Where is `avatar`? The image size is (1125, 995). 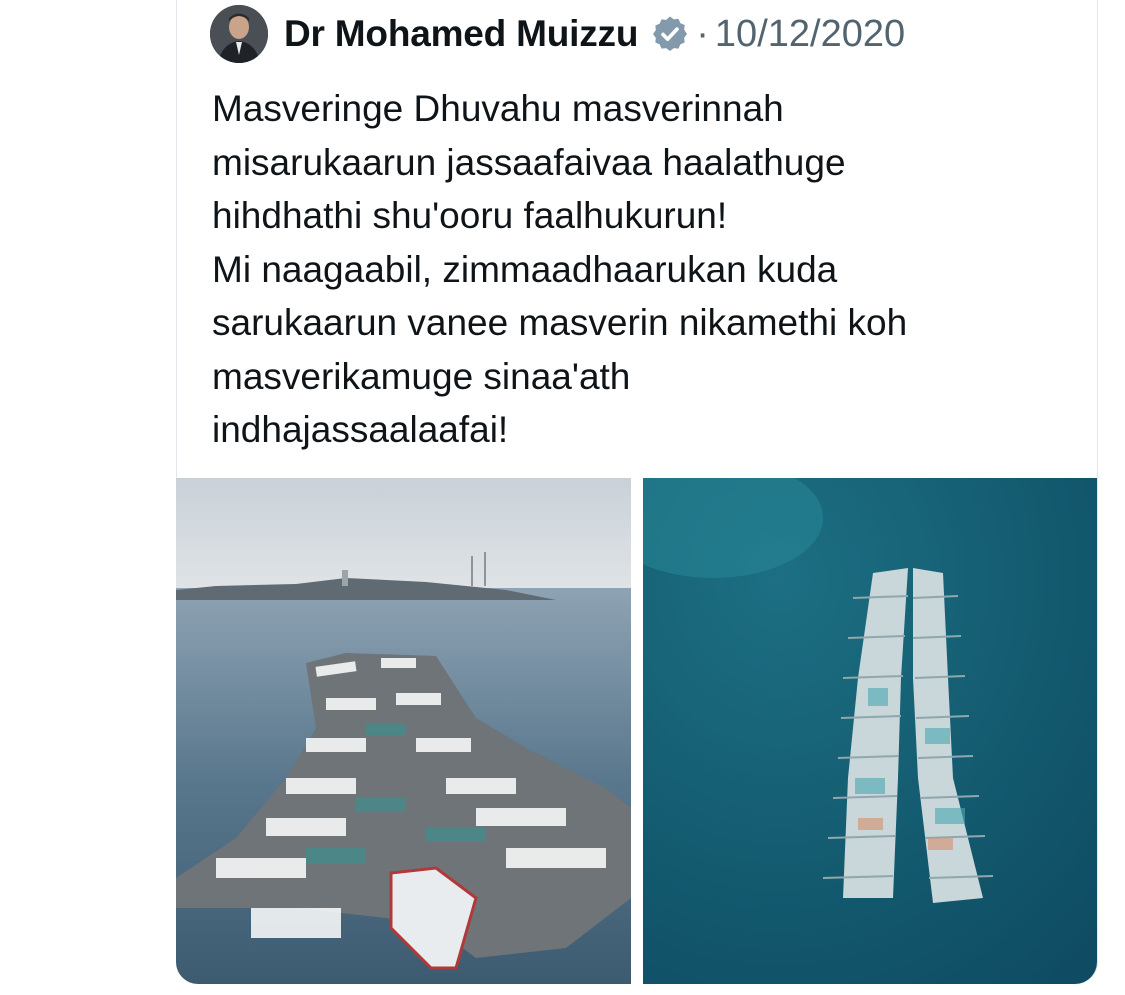
avatar is located at coordinates (239, 34).